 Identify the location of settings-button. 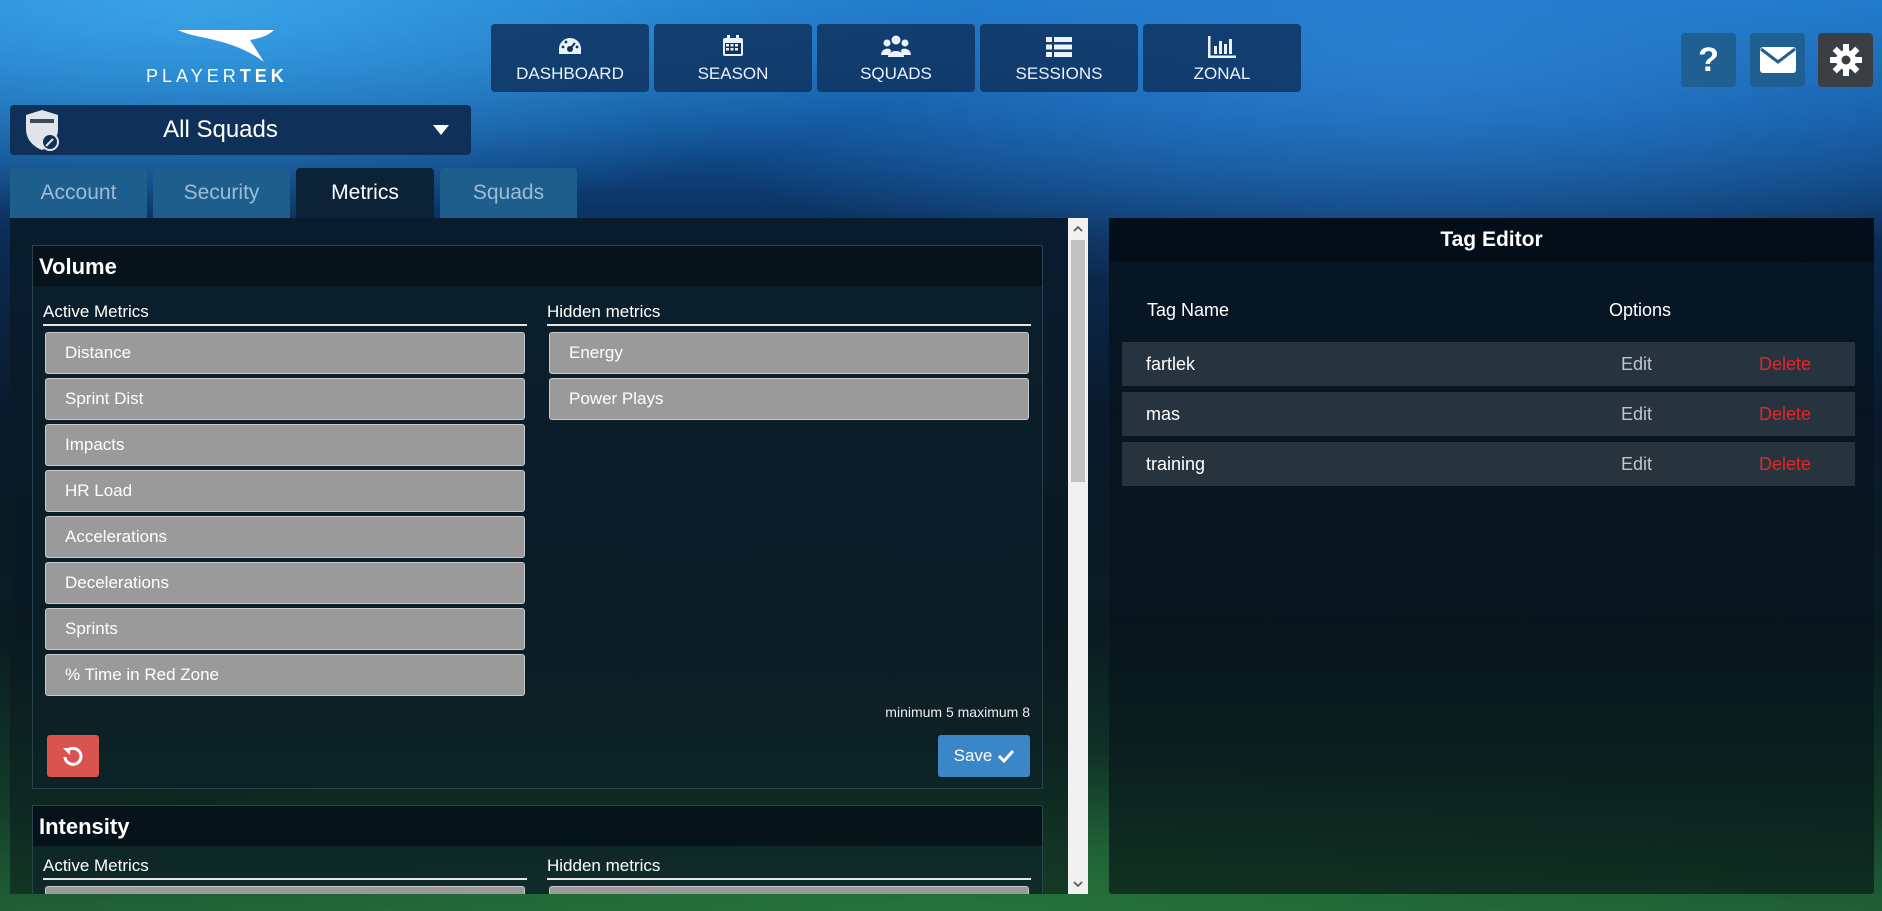
(1845, 60).